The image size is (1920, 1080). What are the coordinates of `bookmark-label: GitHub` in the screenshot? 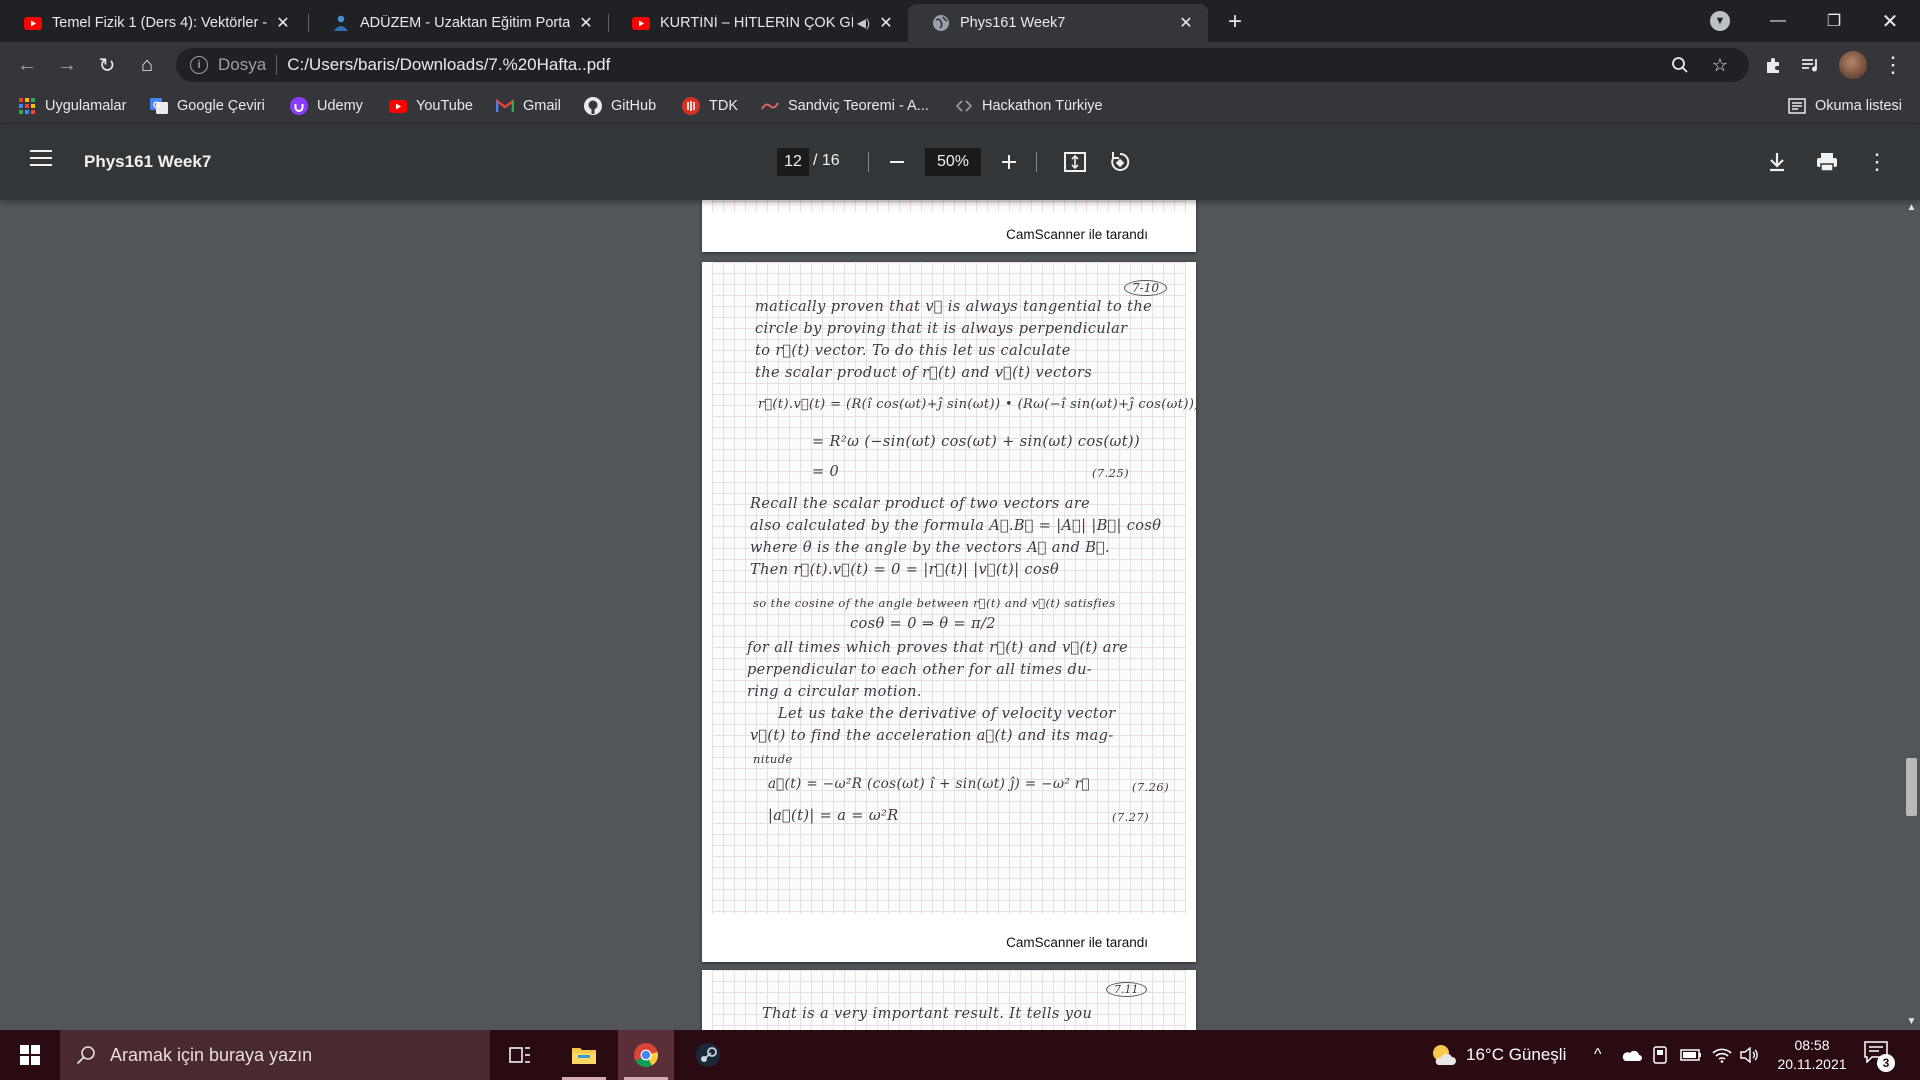 It's located at (634, 106).